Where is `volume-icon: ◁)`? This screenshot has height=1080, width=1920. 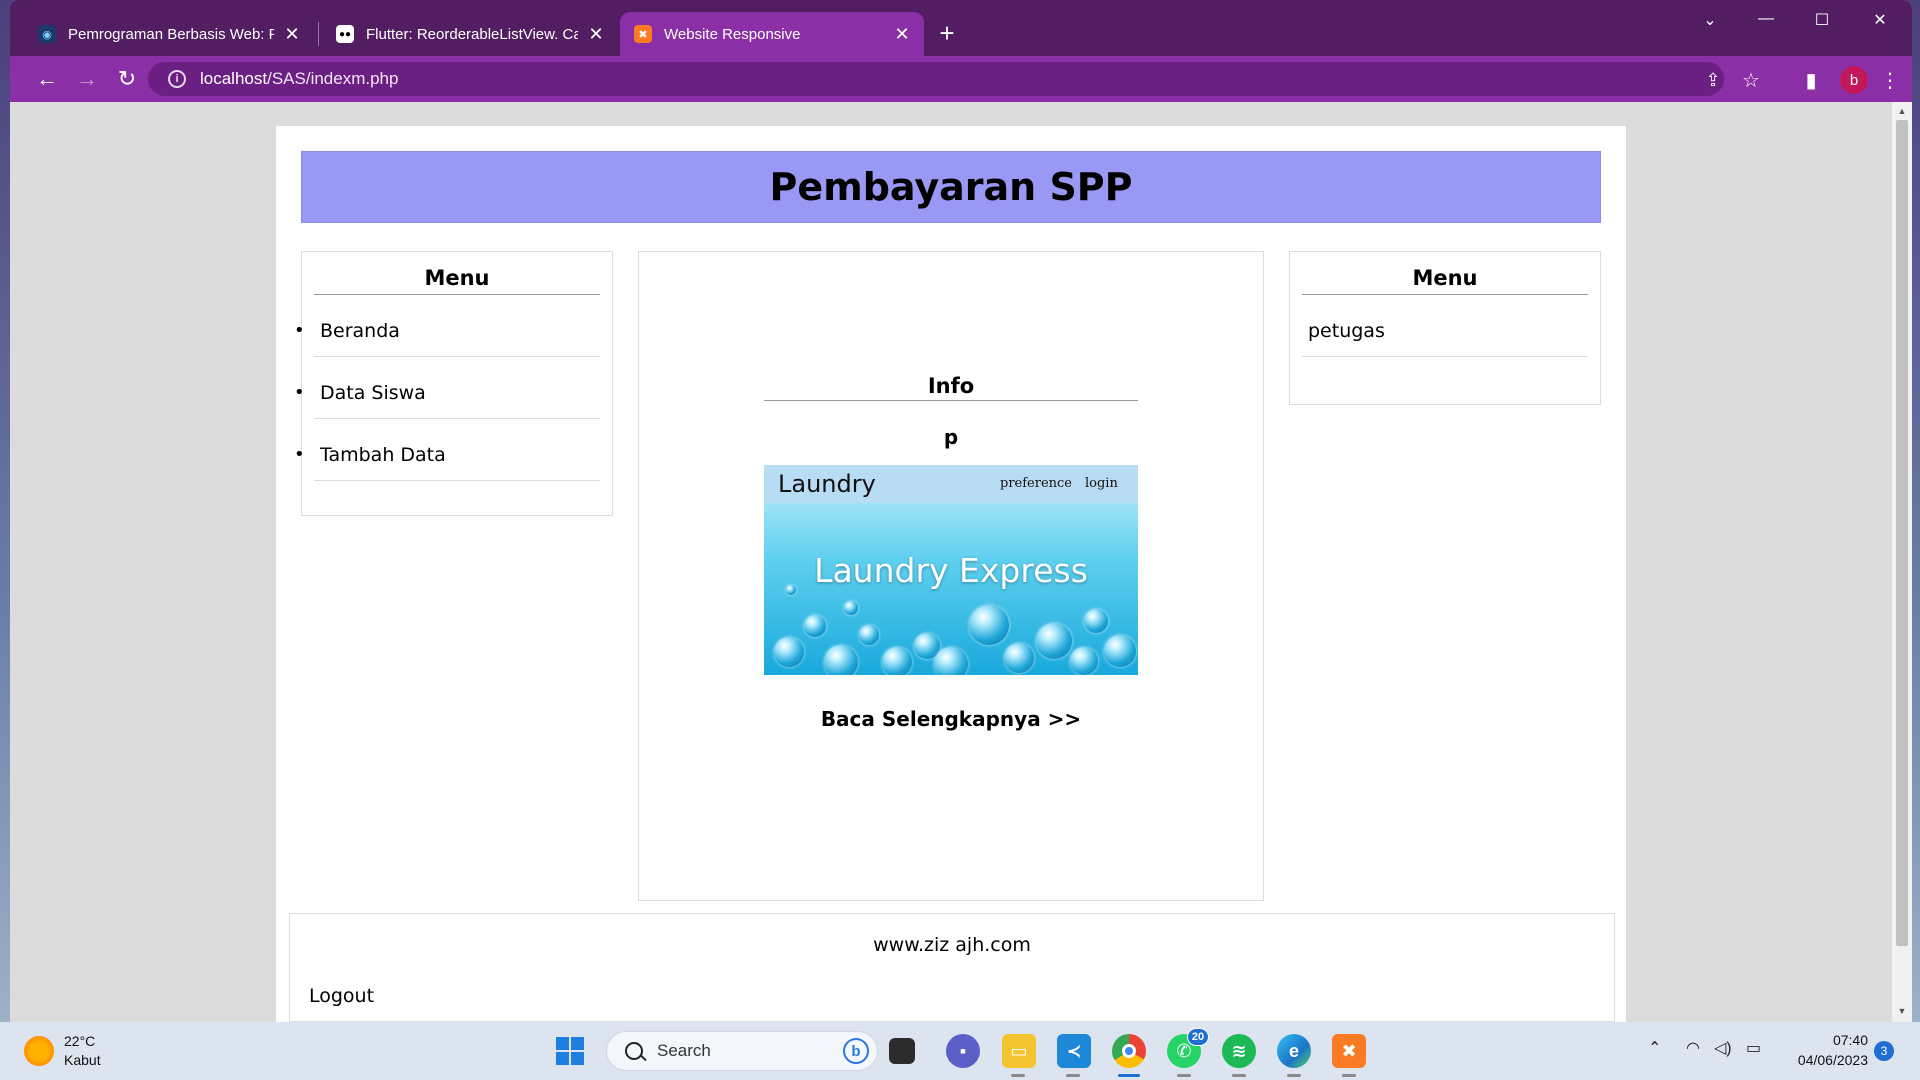
volume-icon: ◁) is located at coordinates (1723, 1048).